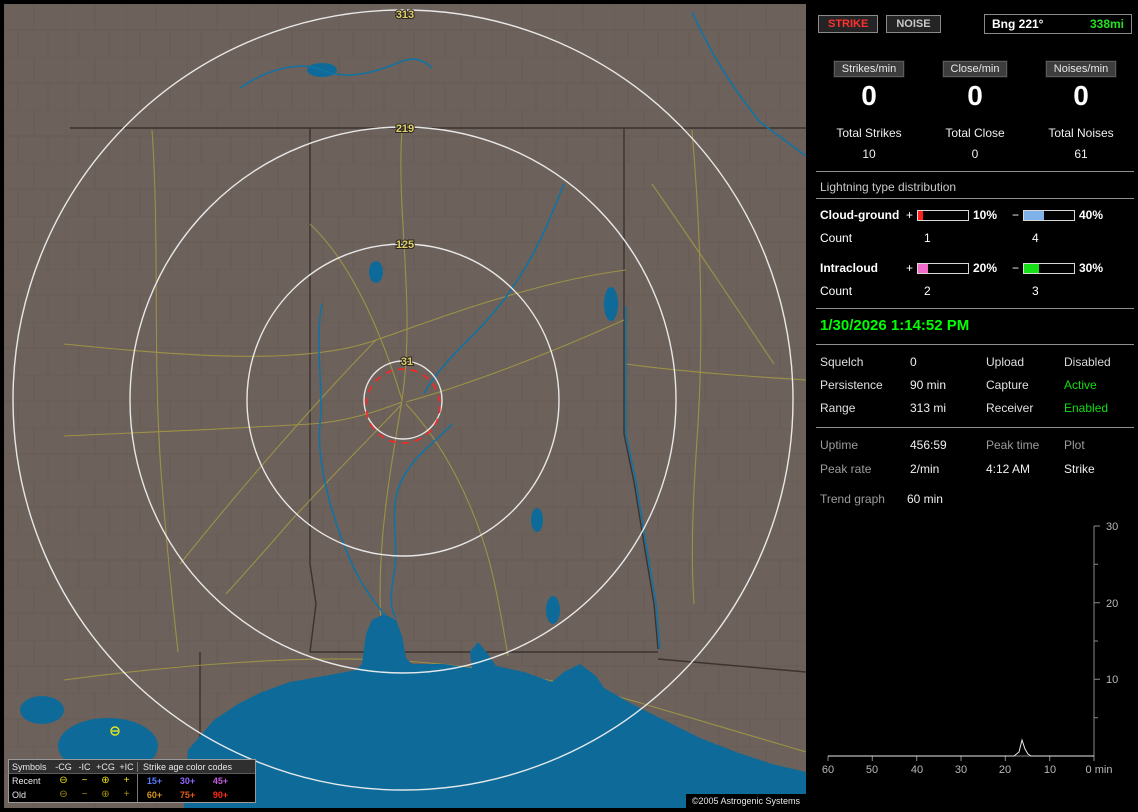 The image size is (1138, 812). What do you see at coordinates (851, 385) in the screenshot?
I see `persistence-label: Persistence` at bounding box center [851, 385].